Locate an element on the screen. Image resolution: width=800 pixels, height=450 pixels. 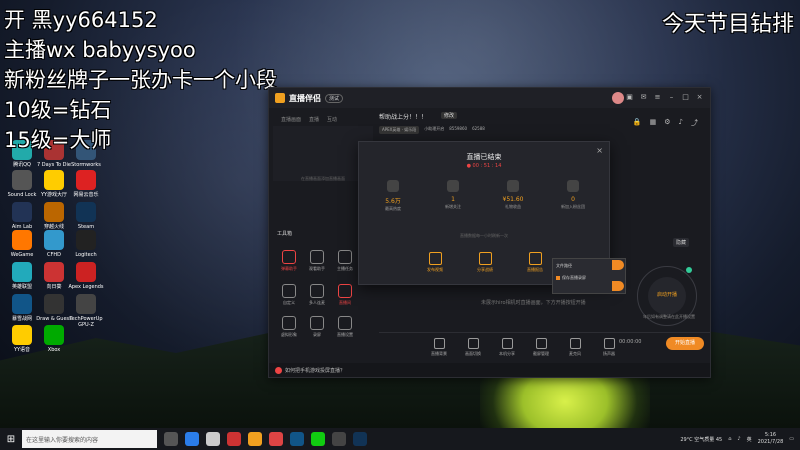
tab-scene: 直播画面 is located at coordinates (291, 119).